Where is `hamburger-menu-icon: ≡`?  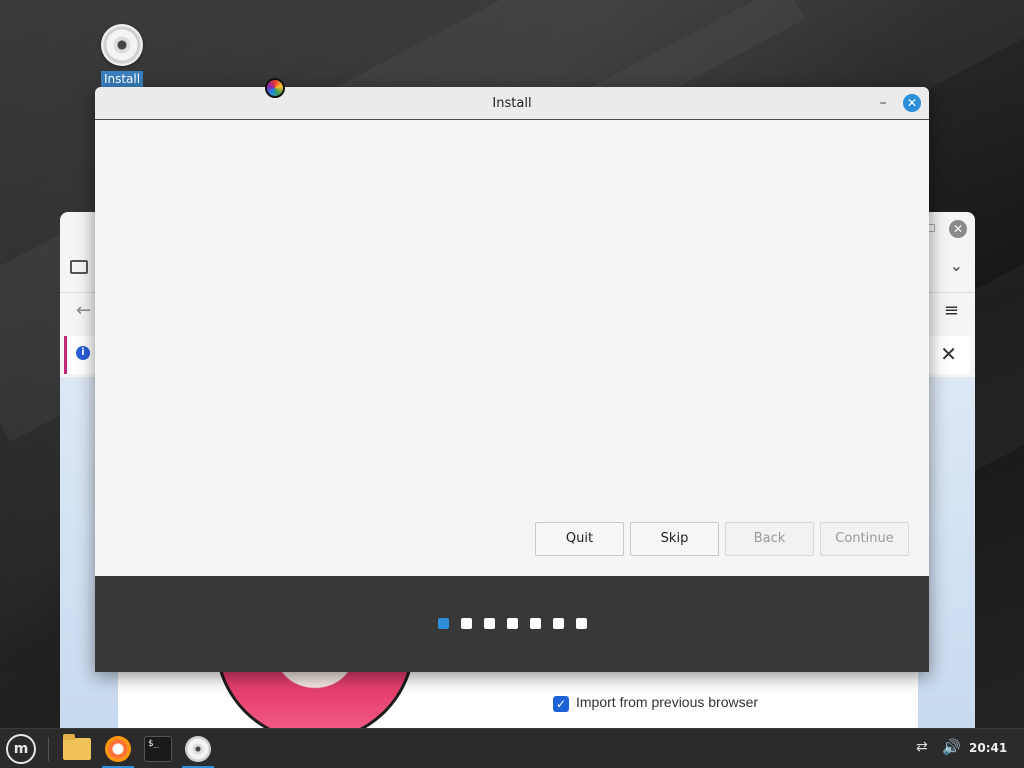 hamburger-menu-icon: ≡ is located at coordinates (951, 310).